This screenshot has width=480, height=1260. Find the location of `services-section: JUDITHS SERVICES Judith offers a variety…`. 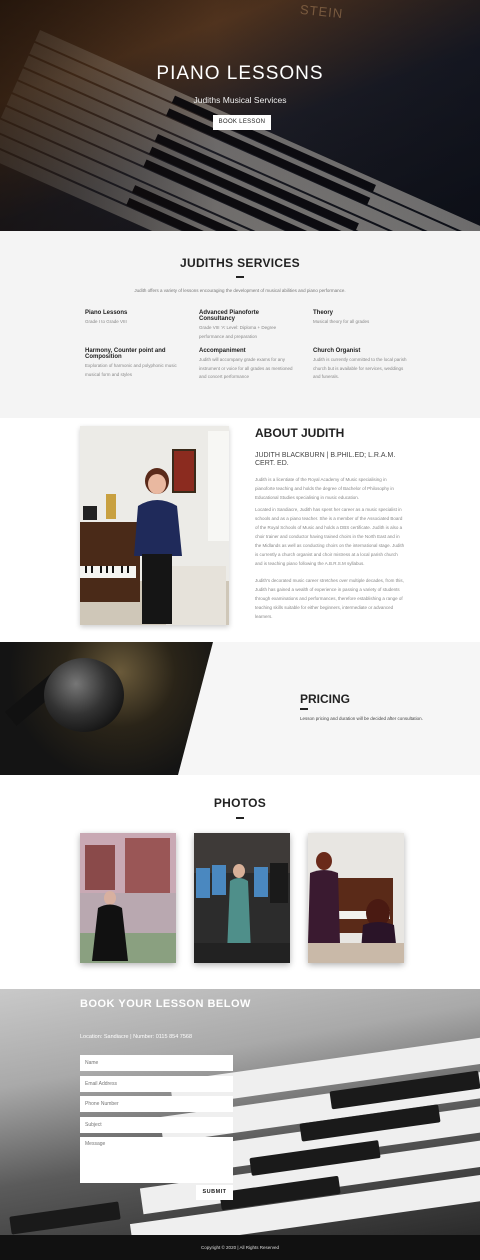

services-section: JUDITHS SERVICES Judith offers a variety… is located at coordinates (240, 324).